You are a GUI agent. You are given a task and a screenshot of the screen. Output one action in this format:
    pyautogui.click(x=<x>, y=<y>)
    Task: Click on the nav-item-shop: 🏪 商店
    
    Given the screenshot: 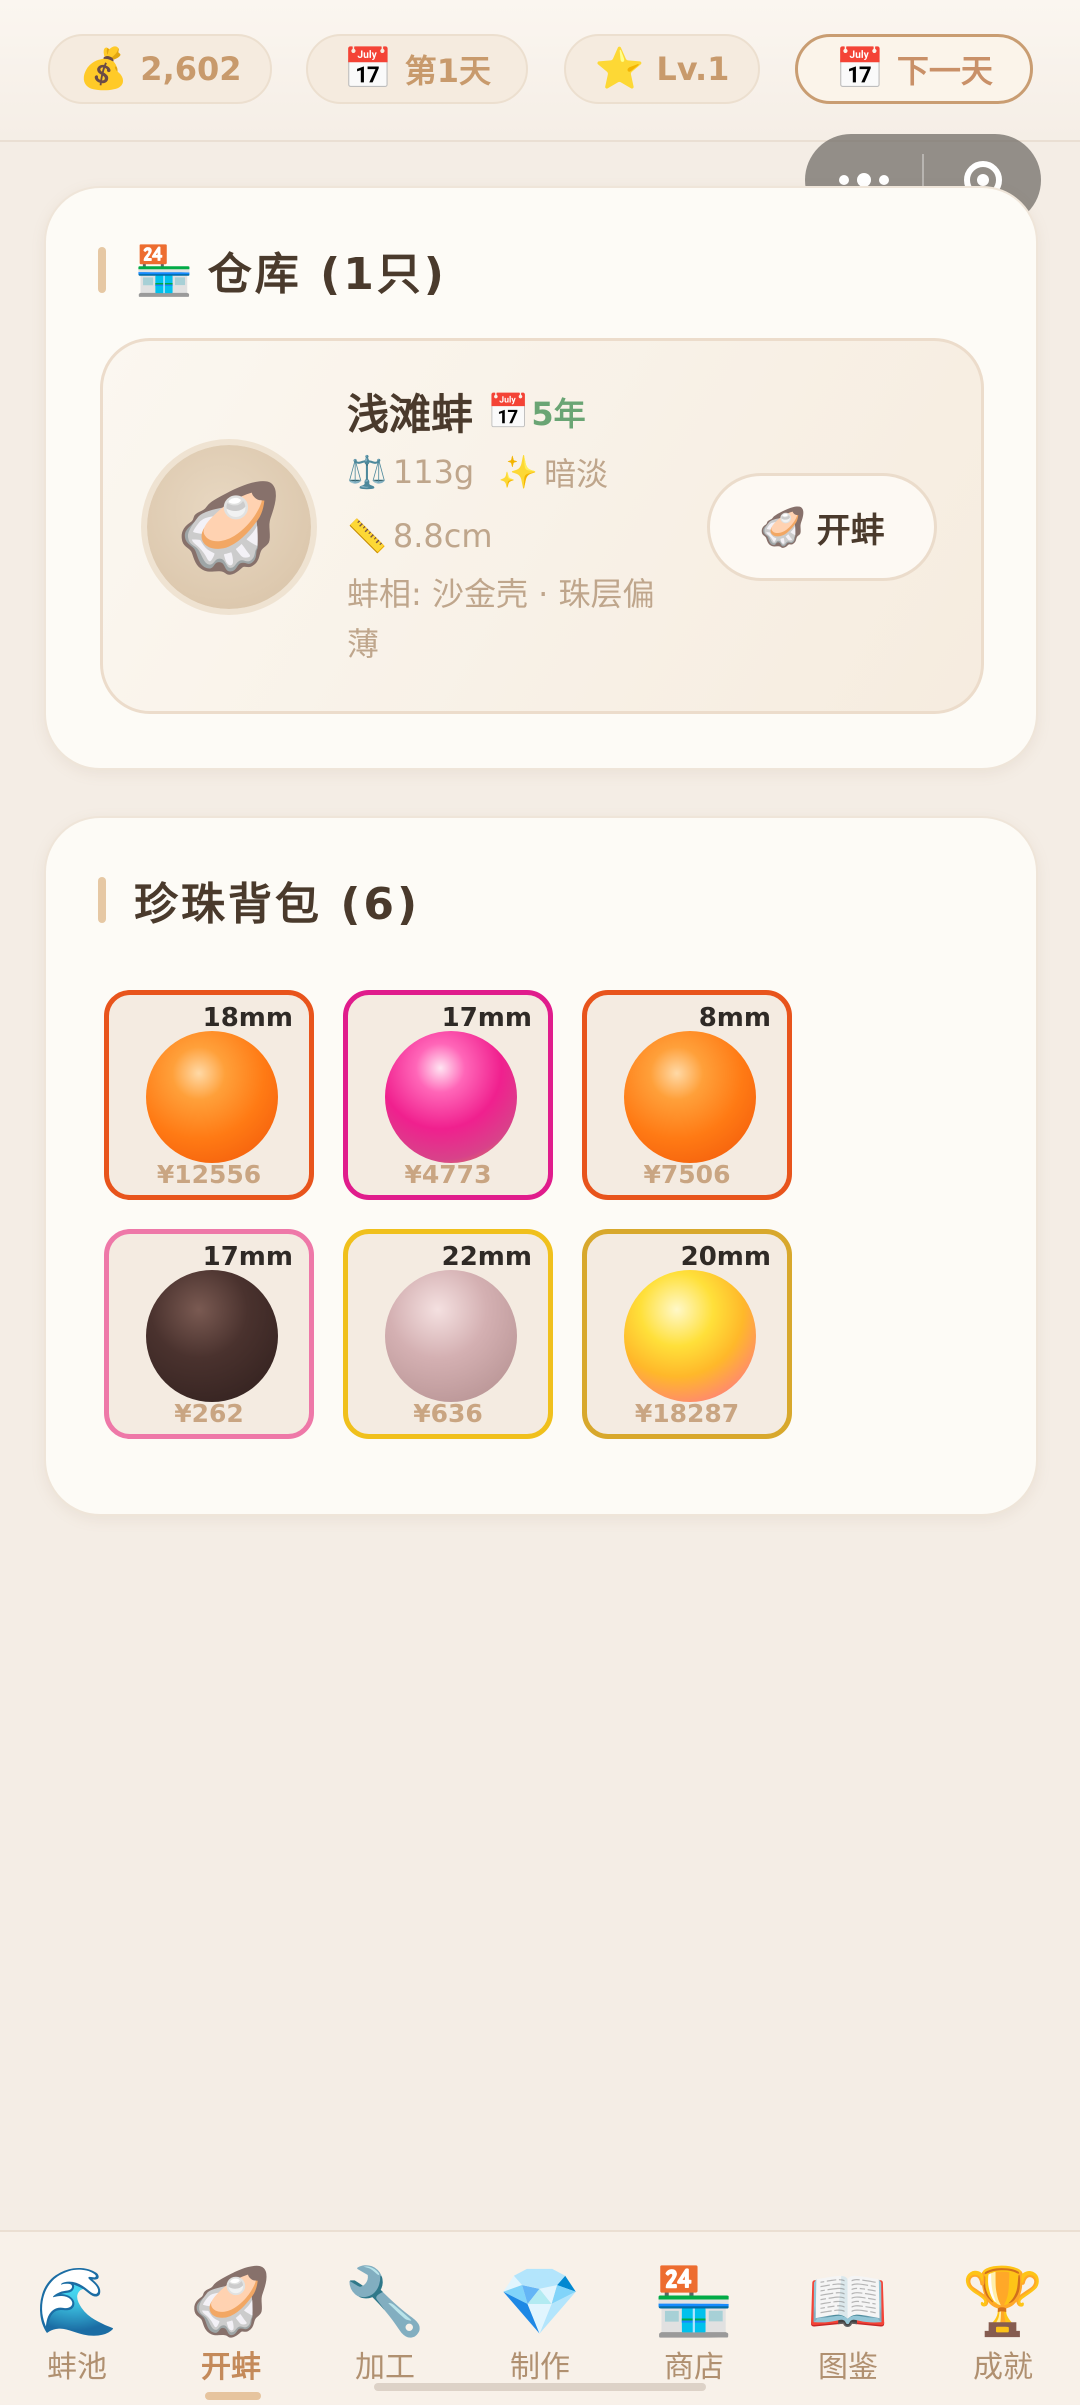 What is the action you would take?
    pyautogui.click(x=694, y=2318)
    